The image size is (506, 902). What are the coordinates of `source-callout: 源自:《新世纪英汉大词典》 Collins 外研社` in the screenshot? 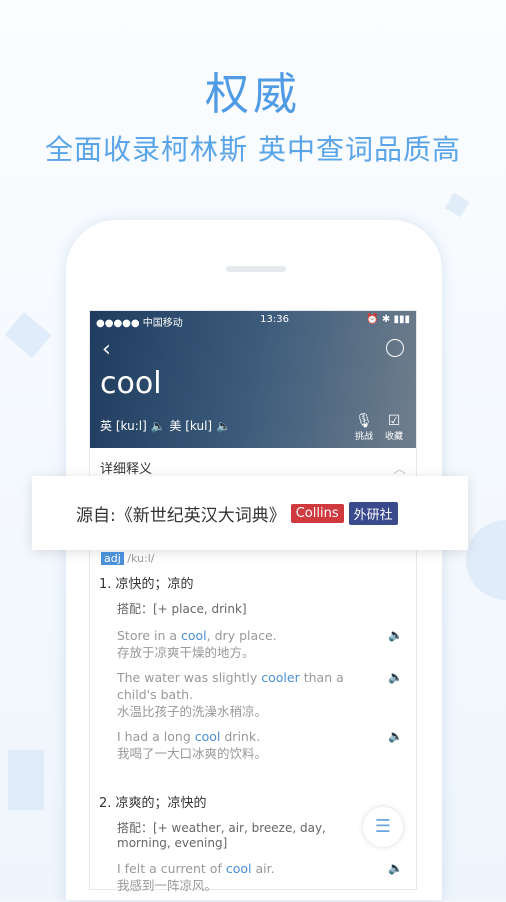 It's located at (250, 513).